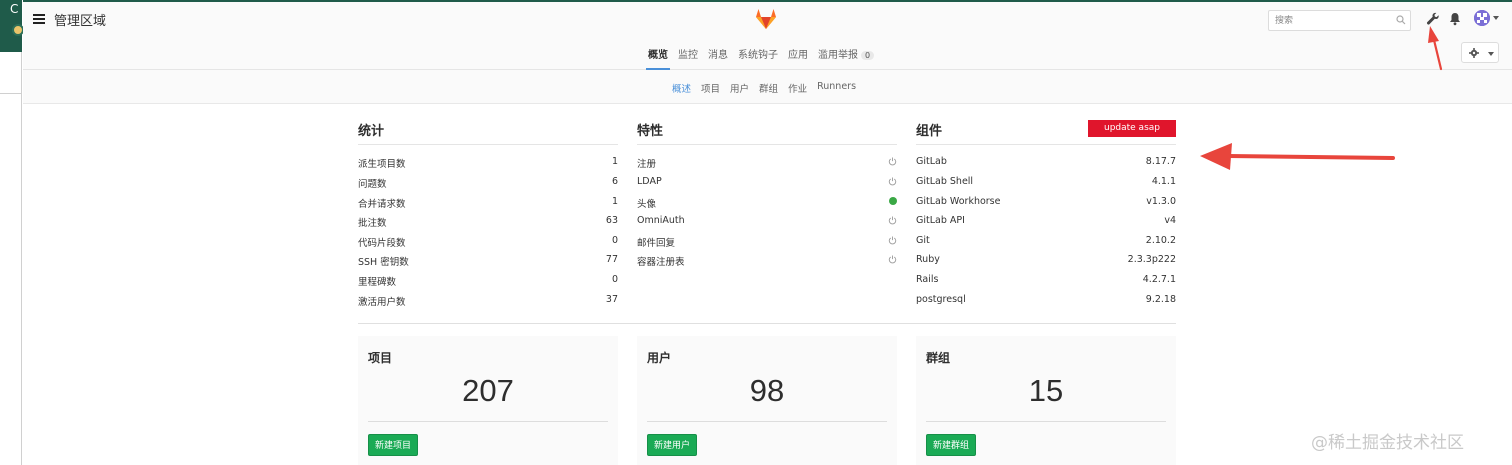 The height and width of the screenshot is (465, 1512). What do you see at coordinates (767, 225) in the screenshot?
I see `feature-row: OmniAuth` at bounding box center [767, 225].